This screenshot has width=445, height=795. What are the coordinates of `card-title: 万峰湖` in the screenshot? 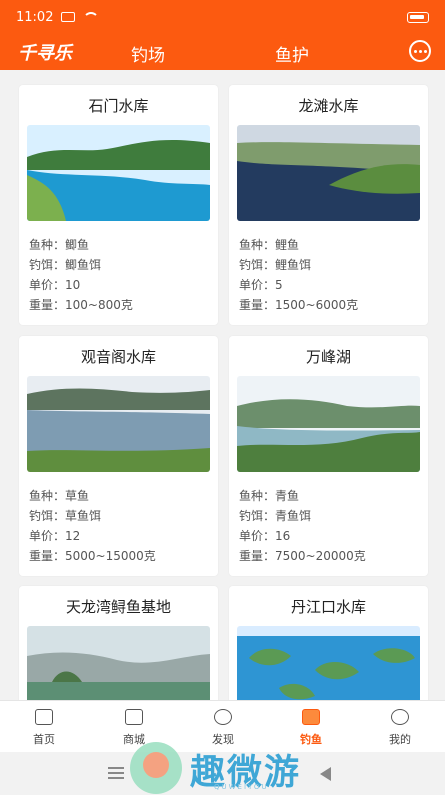 It's located at (328, 357).